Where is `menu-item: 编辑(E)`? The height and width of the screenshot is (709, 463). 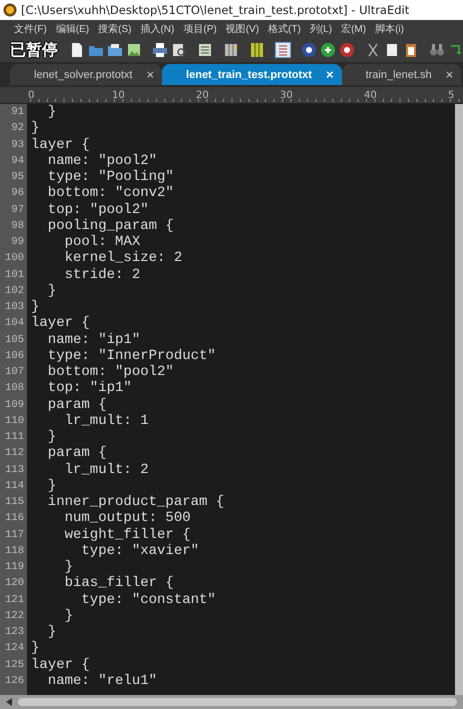
menu-item: 编辑(E) is located at coordinates (73, 29).